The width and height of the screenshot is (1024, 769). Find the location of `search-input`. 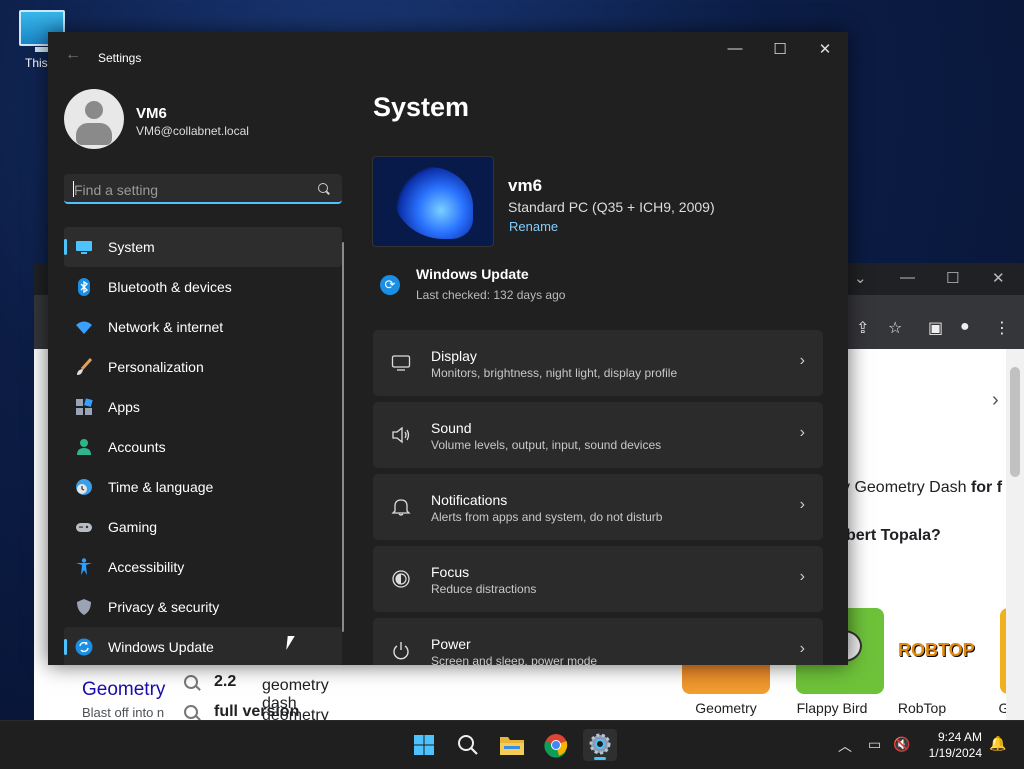

search-input is located at coordinates (194, 190).